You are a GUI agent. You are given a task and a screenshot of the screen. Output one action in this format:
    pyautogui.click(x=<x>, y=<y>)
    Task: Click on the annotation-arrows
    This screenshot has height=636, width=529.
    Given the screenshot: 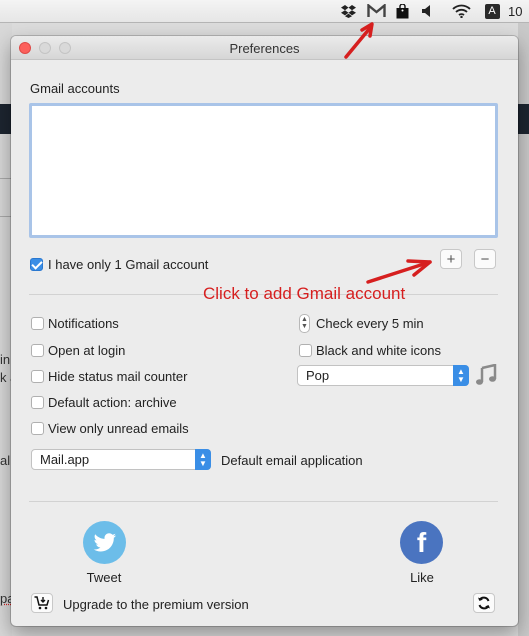 What is the action you would take?
    pyautogui.click(x=388, y=153)
    